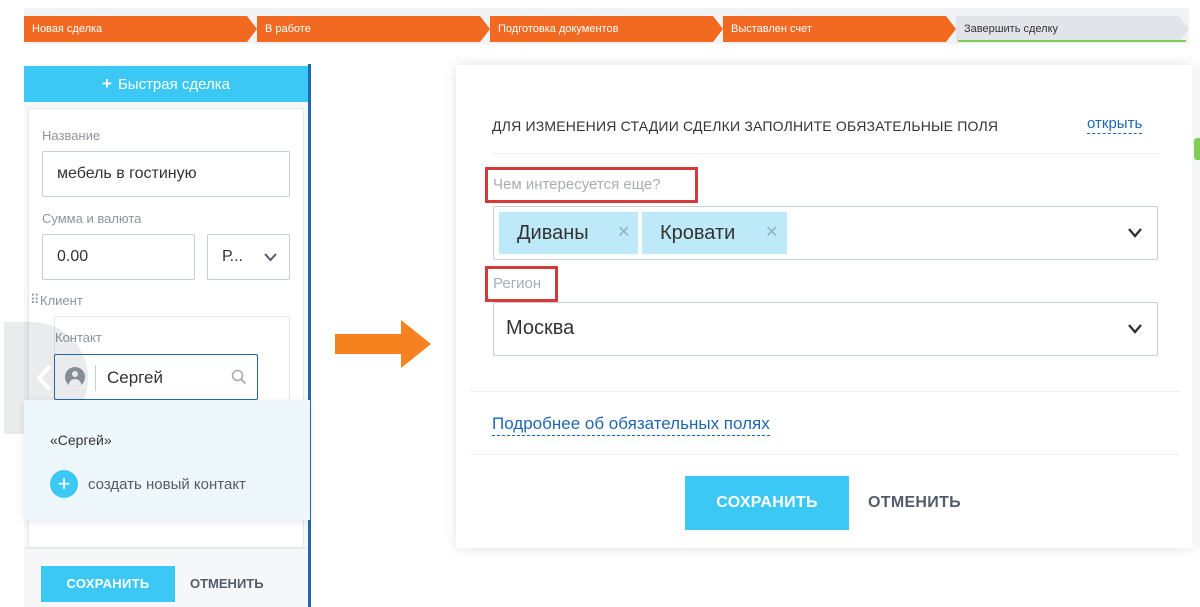 The image size is (1200, 607). Describe the element at coordinates (167, 484) in the screenshot. I see `create-contact-label: создать новый контакт` at that location.